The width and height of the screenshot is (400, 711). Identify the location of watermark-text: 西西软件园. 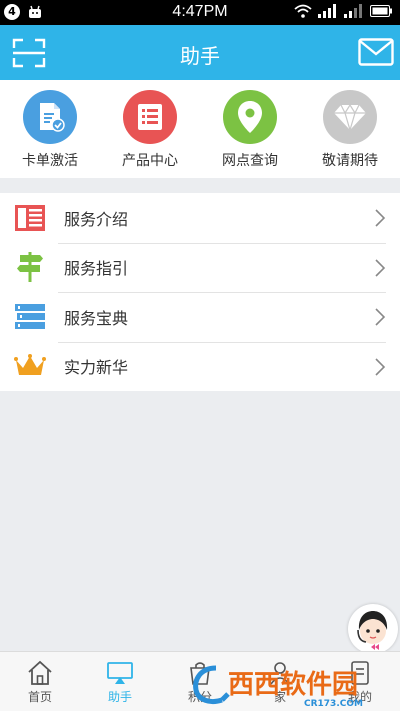
(293, 685).